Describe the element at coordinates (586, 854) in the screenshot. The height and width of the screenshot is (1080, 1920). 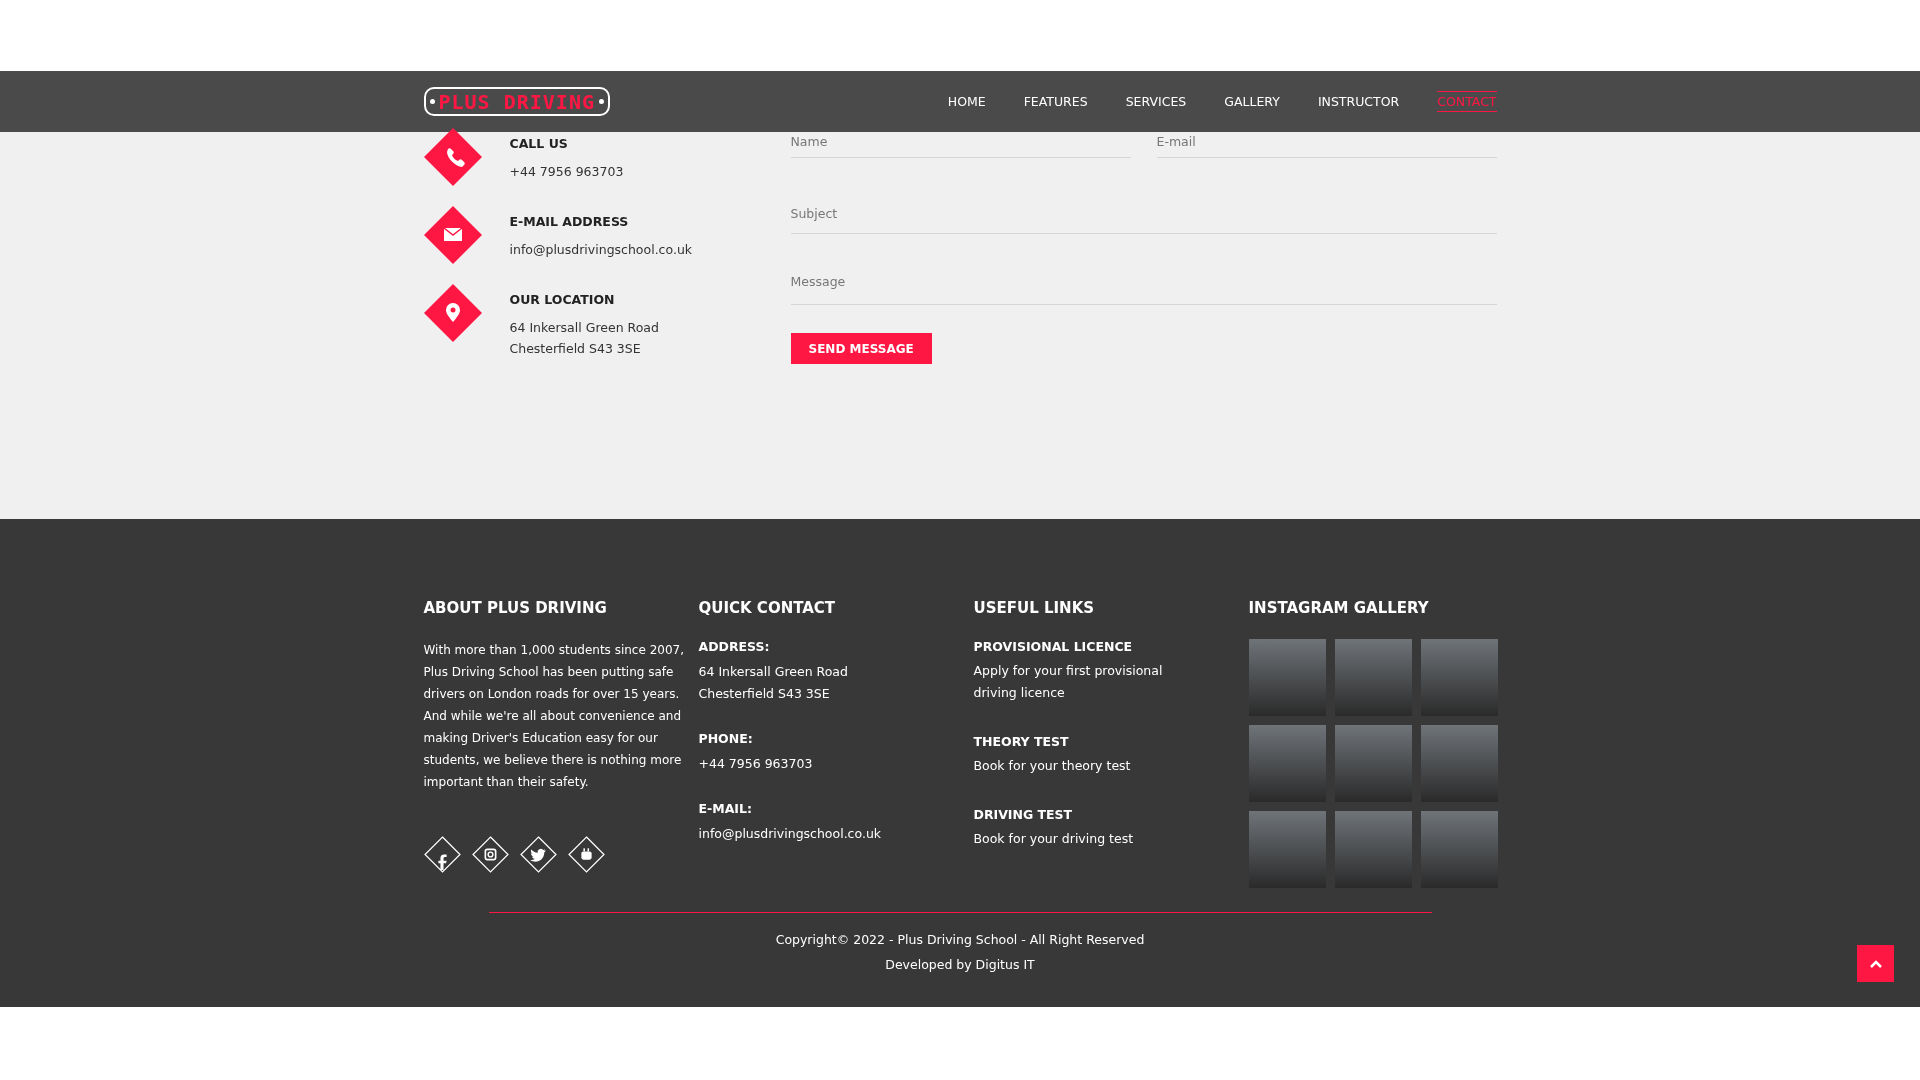
I see `youtube-icon` at that location.